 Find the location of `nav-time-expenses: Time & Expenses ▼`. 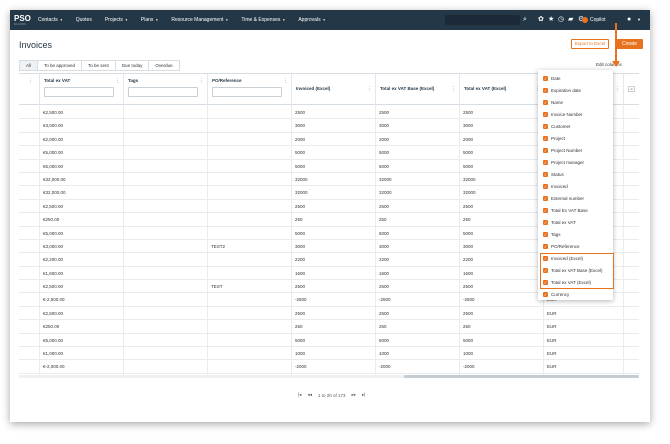

nav-time-expenses: Time & Expenses ▼ is located at coordinates (263, 20).